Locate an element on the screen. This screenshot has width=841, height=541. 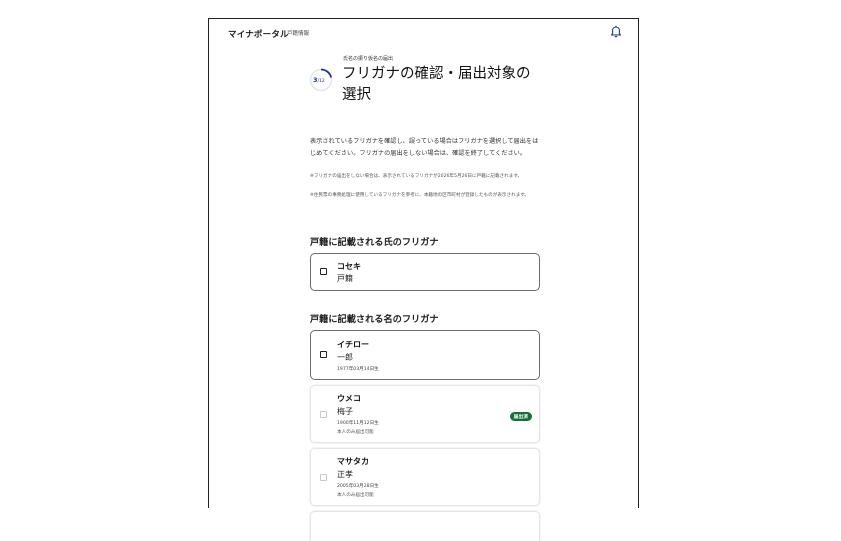
surname-section-heading: 戸籍に記載される氏のフリガナ is located at coordinates (374, 242).